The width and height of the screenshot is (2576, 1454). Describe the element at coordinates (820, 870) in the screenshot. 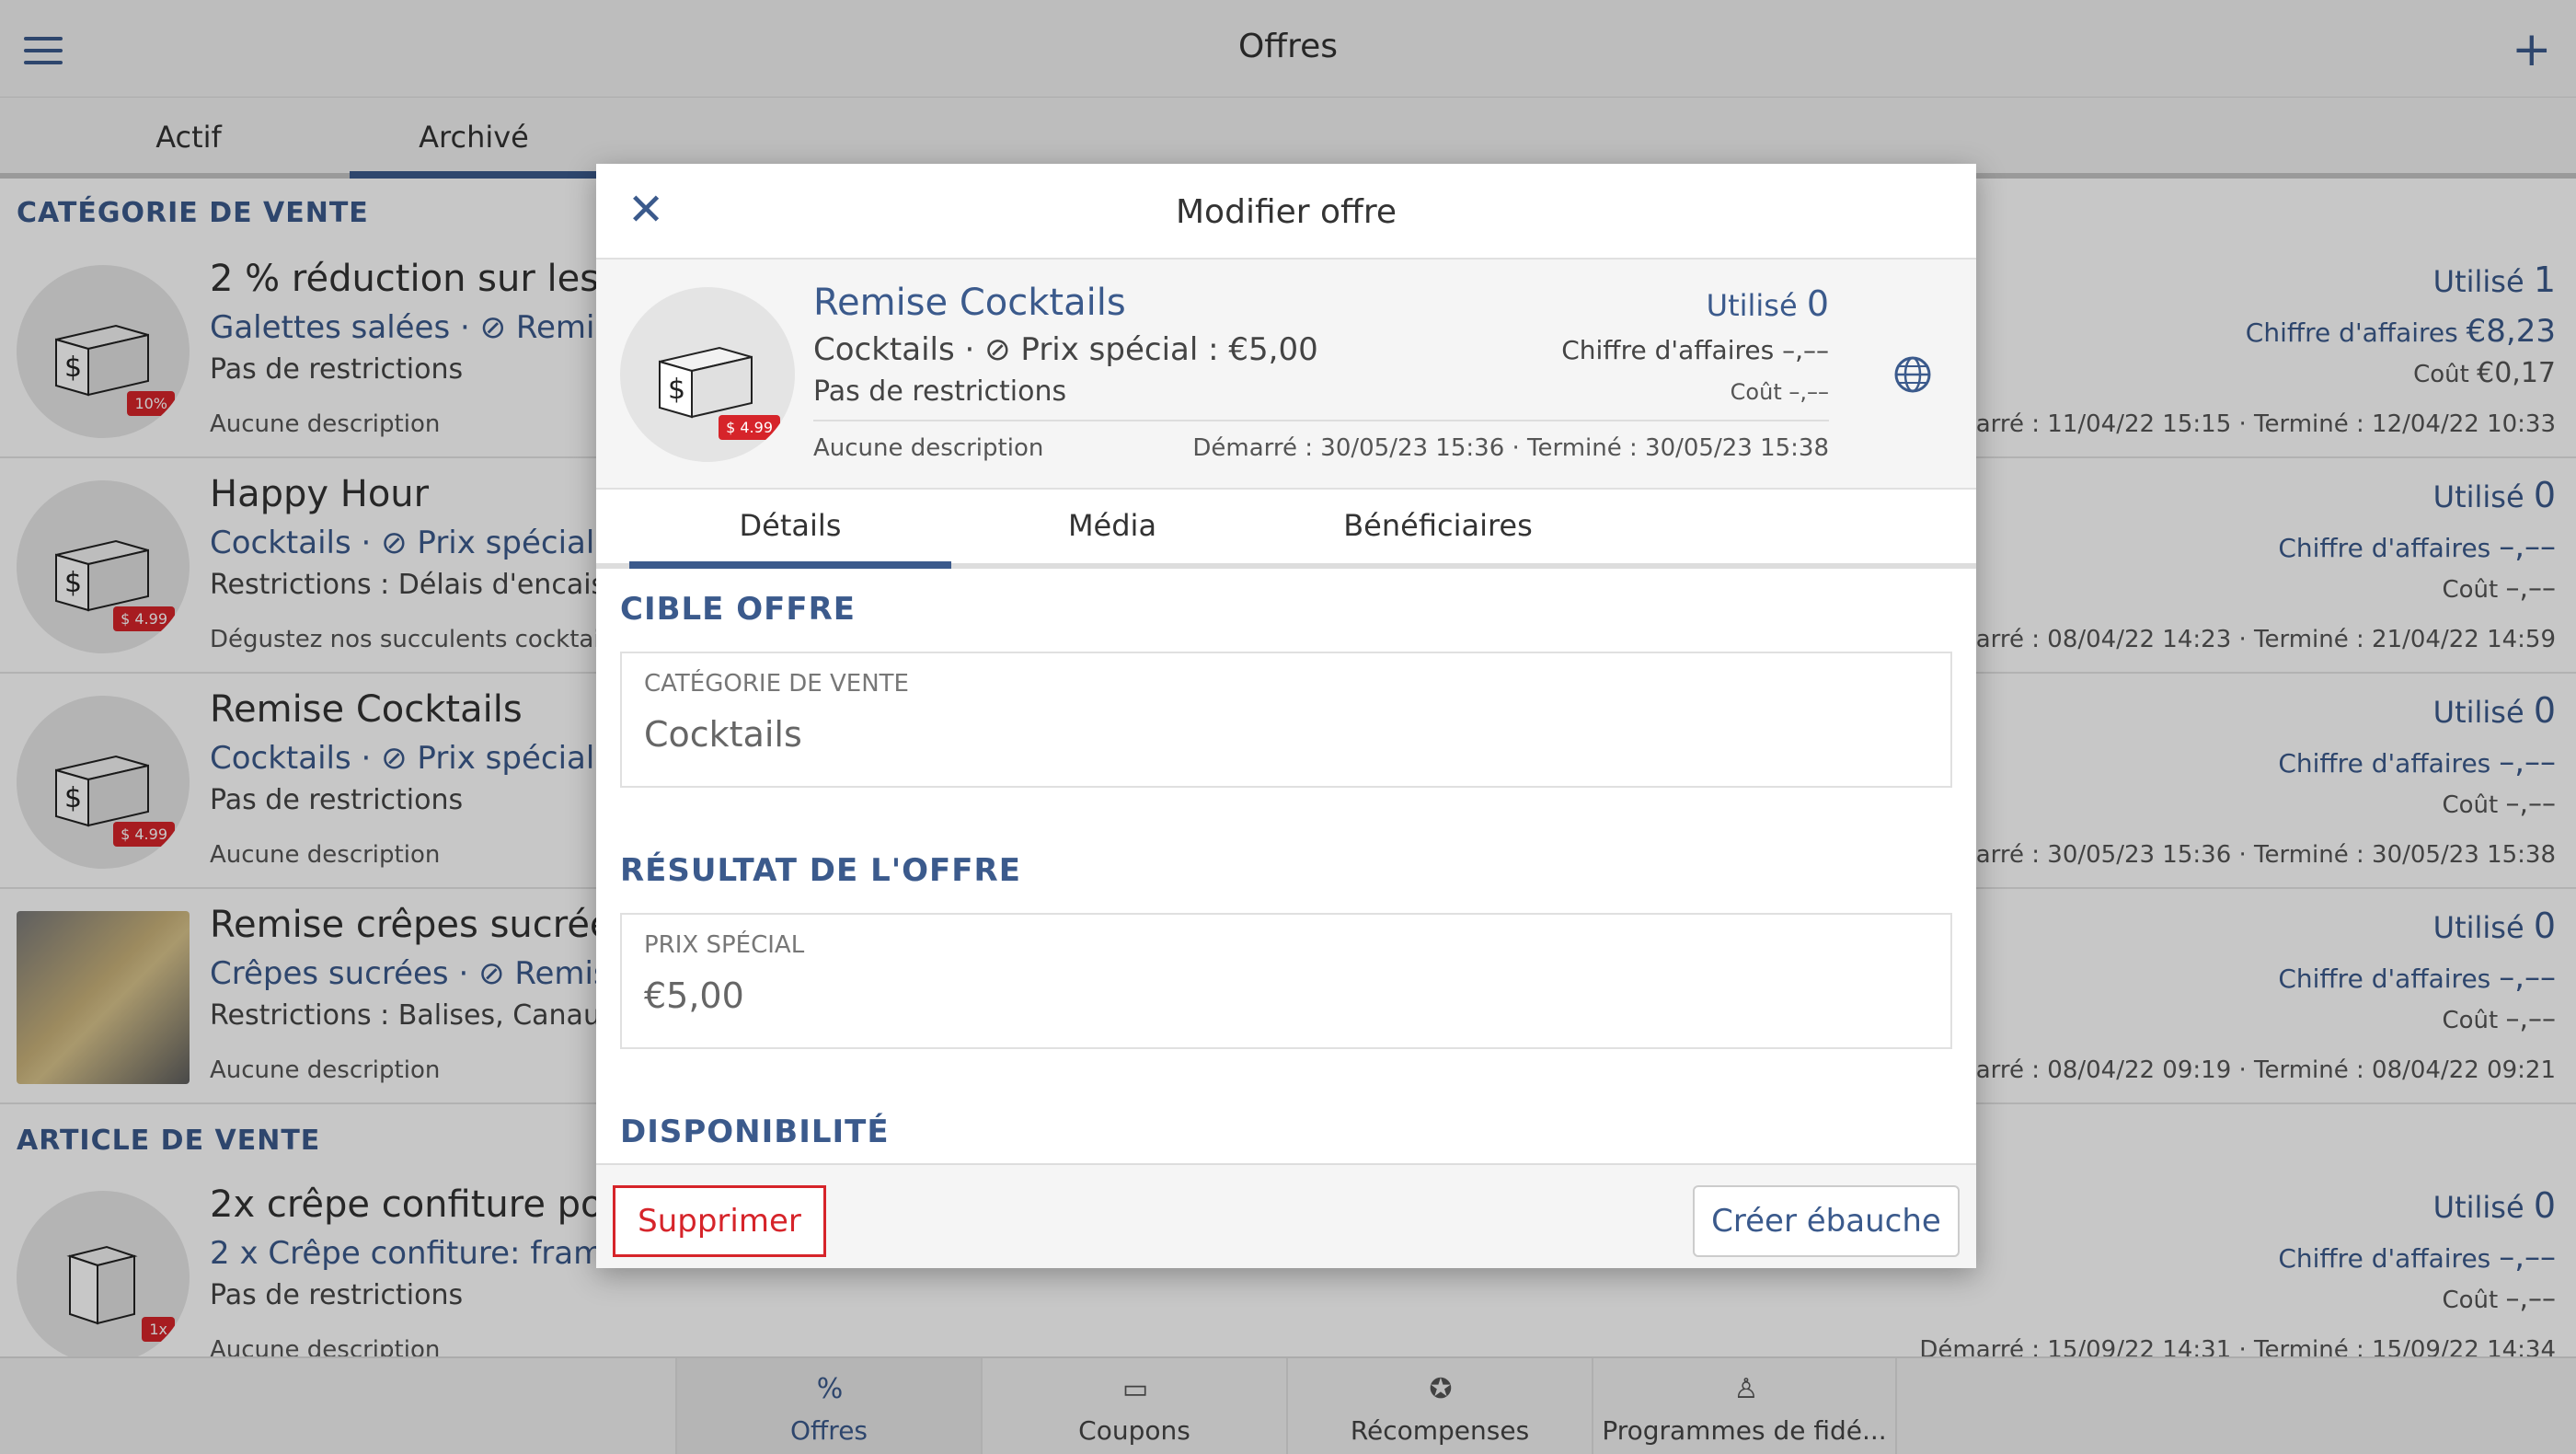

I see `section-result: RÉSULTAT DE L'OFFRE` at that location.